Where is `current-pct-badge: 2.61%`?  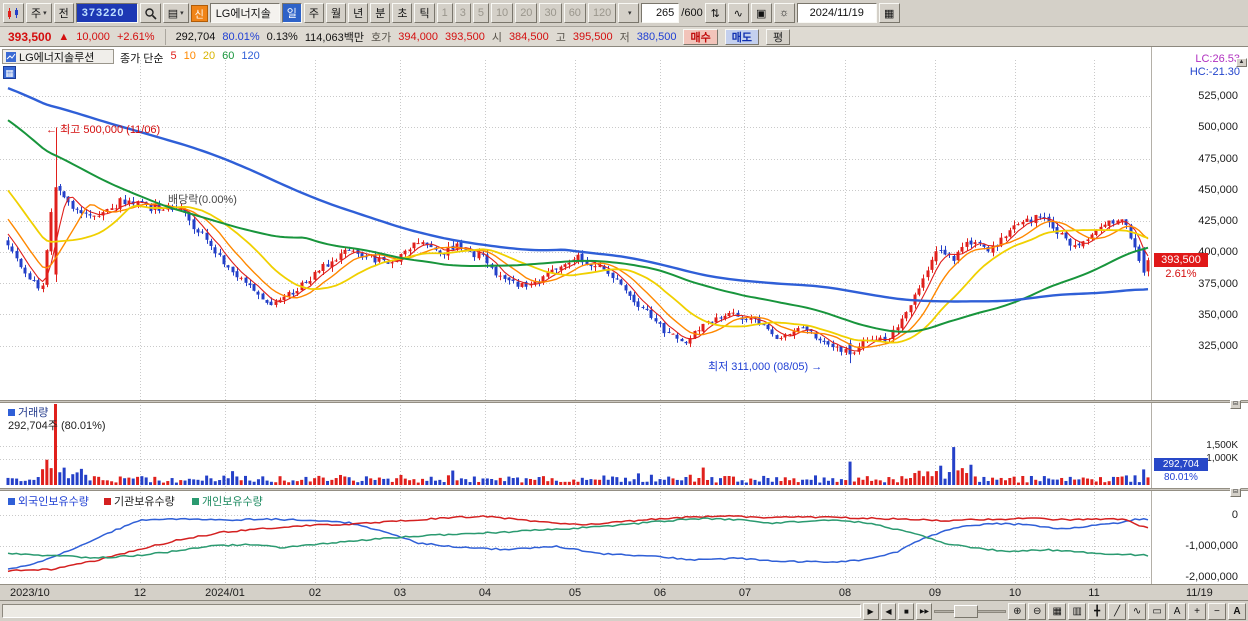 current-pct-badge: 2.61% is located at coordinates (1181, 274).